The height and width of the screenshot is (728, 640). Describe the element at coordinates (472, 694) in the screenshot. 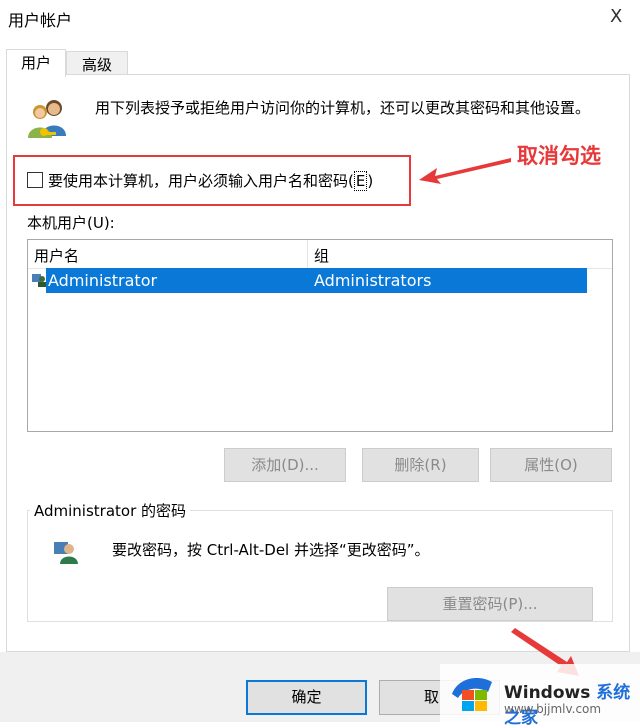

I see `windows-logo-icon` at that location.